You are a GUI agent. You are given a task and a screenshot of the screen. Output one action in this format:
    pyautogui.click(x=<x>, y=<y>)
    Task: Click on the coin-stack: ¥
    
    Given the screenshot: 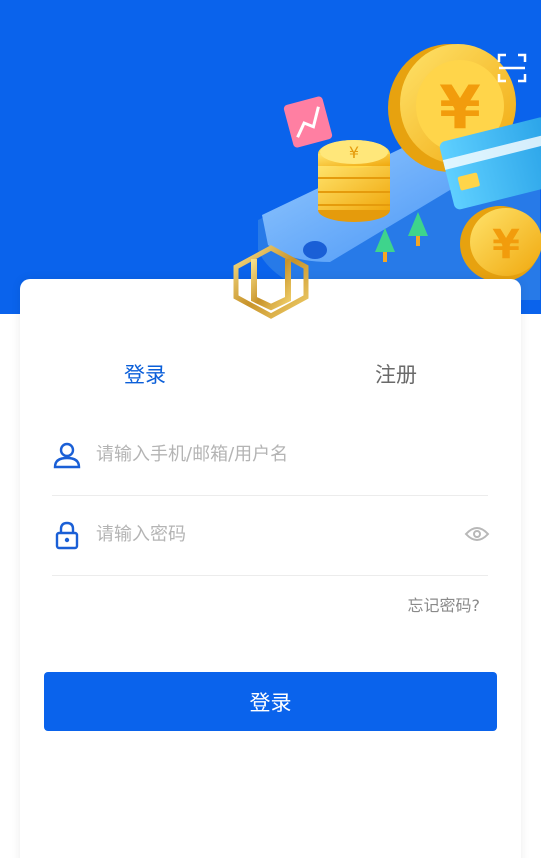 What is the action you would take?
    pyautogui.click(x=354, y=181)
    